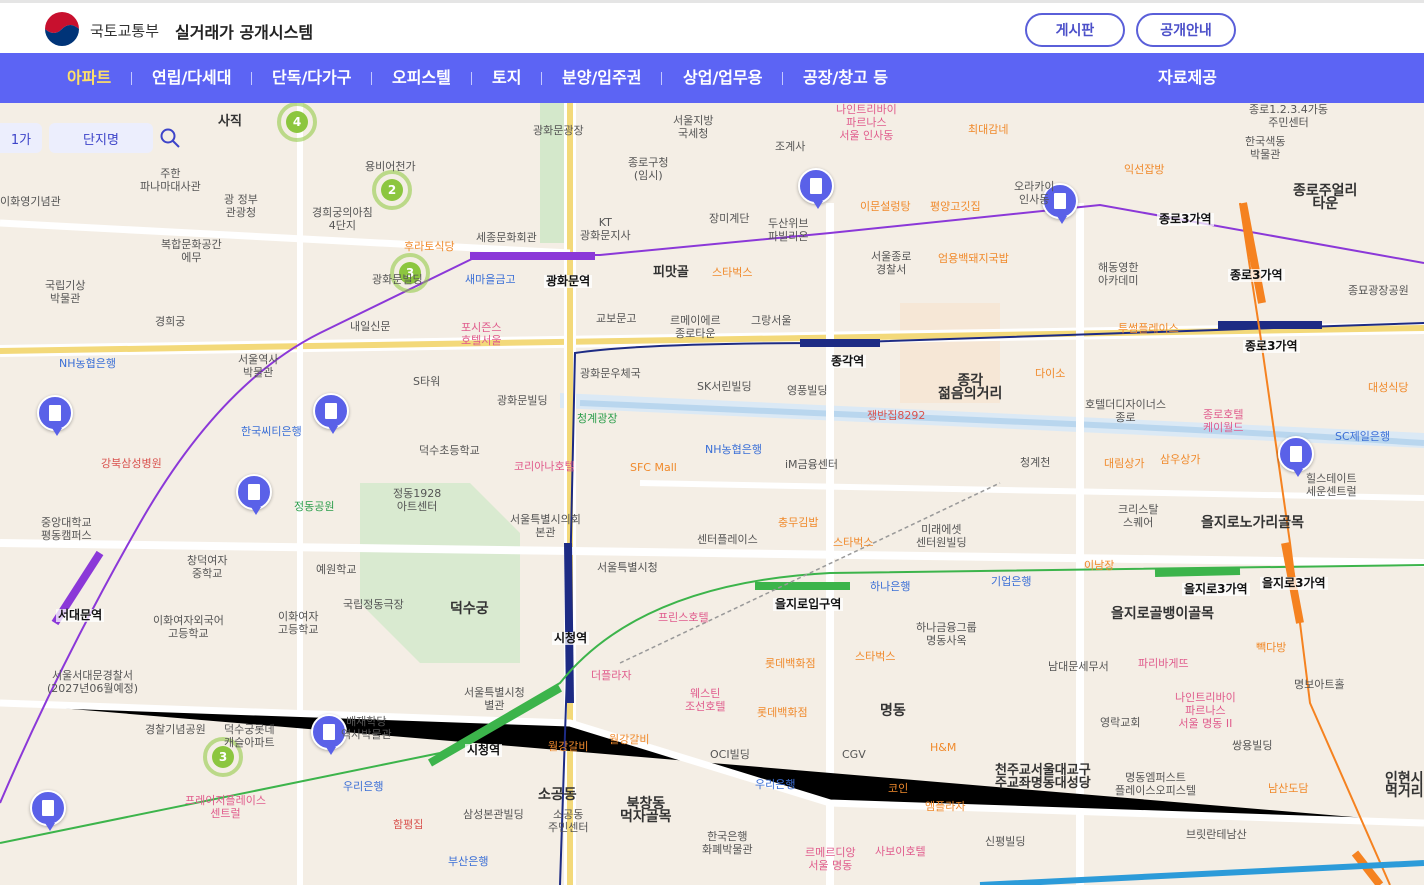 The width and height of the screenshot is (1424, 885). What do you see at coordinates (1163, 614) in the screenshot?
I see `map-label: 을지로골뱅이골목` at bounding box center [1163, 614].